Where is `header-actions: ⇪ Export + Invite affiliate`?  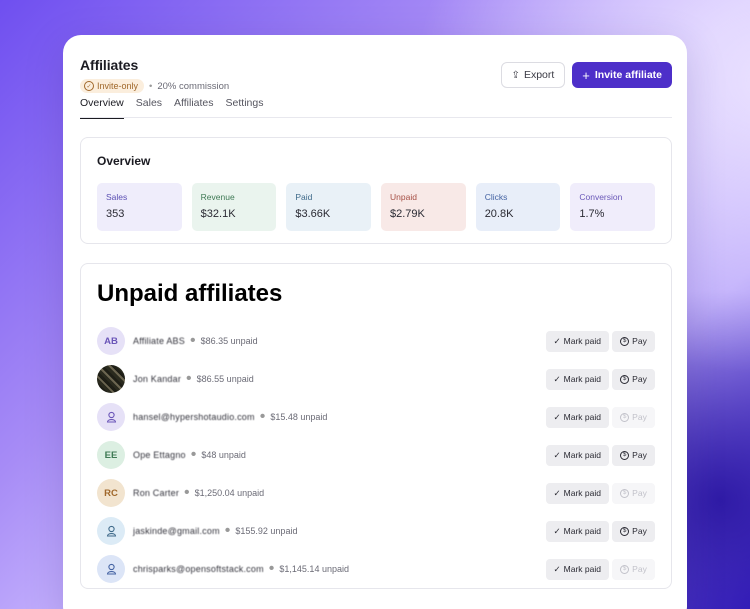
header-actions: ⇪ Export + Invite affiliate is located at coordinates (586, 75).